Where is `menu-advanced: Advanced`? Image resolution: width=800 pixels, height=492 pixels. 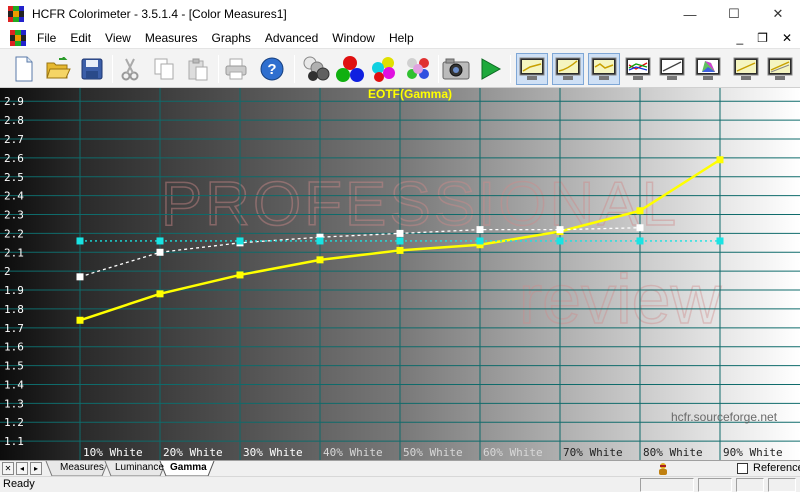 menu-advanced: Advanced is located at coordinates (291, 38).